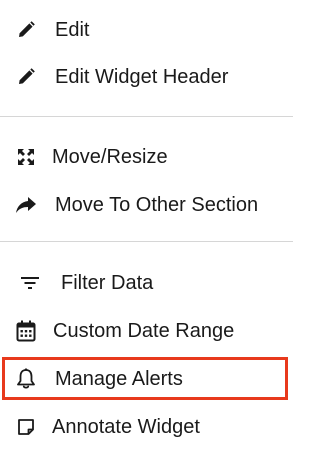 The width and height of the screenshot is (320, 461). I want to click on menu-item-filter-data: Filter Data, so click(146, 283).